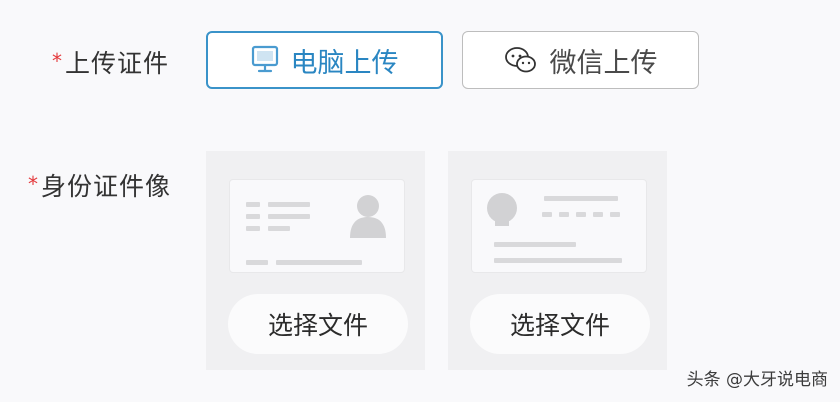 The width and height of the screenshot is (840, 402). What do you see at coordinates (757, 380) in the screenshot?
I see `watermark: 头条 @大牙说电商` at bounding box center [757, 380].